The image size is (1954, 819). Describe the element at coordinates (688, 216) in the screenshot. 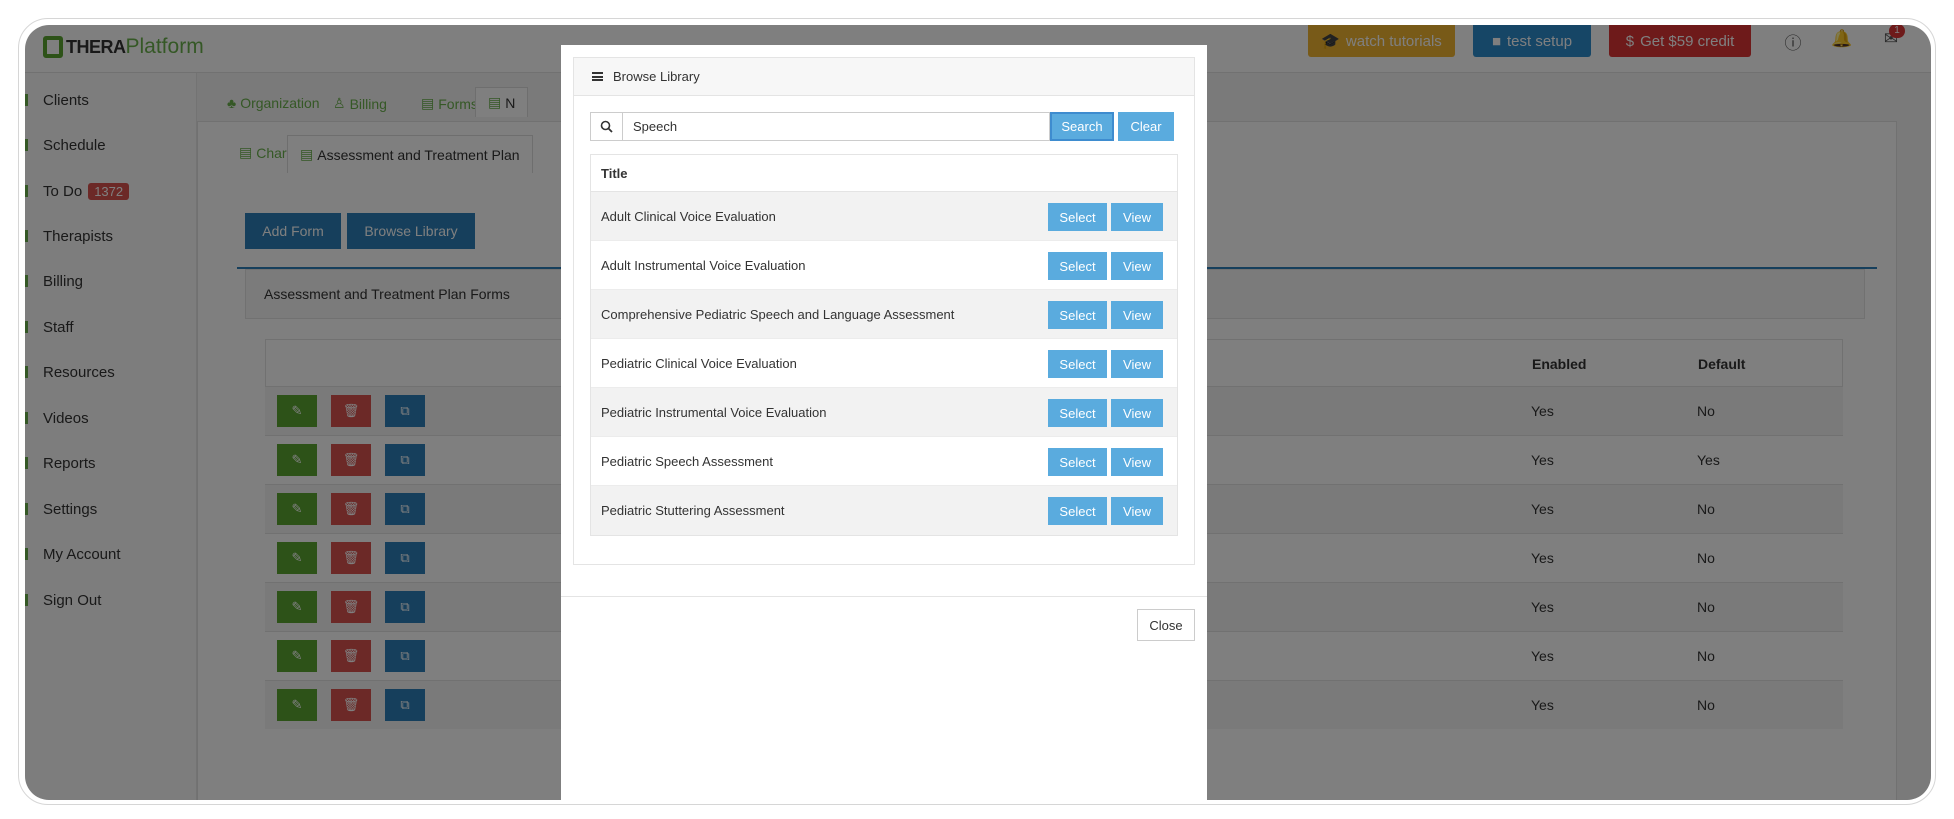

I see `library-item-title: Adult Clinical Voice Evaluation` at that location.